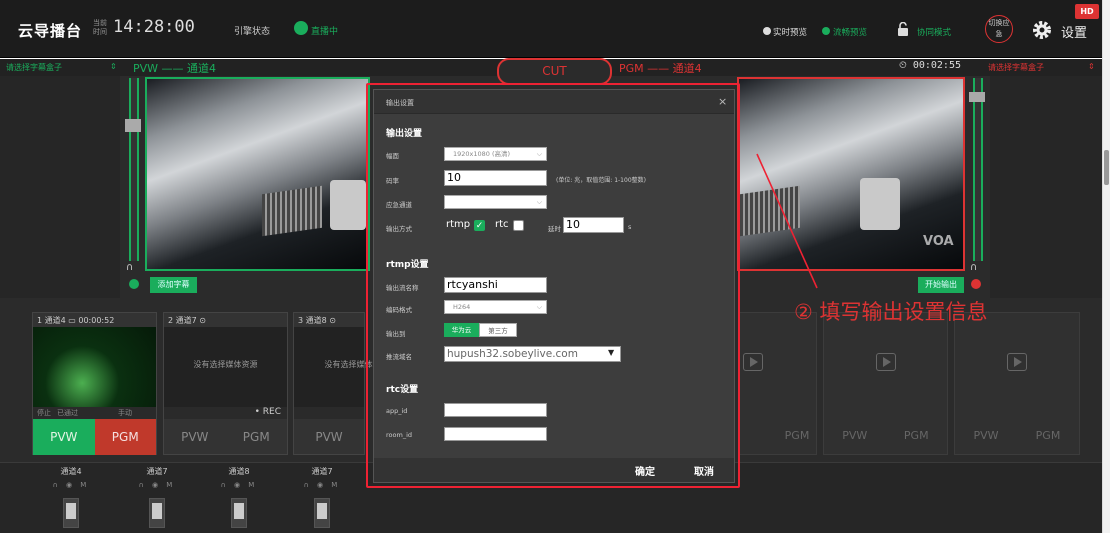 The width and height of the screenshot is (1110, 533). I want to click on realtime-preview-option: 实时预览, so click(790, 32).